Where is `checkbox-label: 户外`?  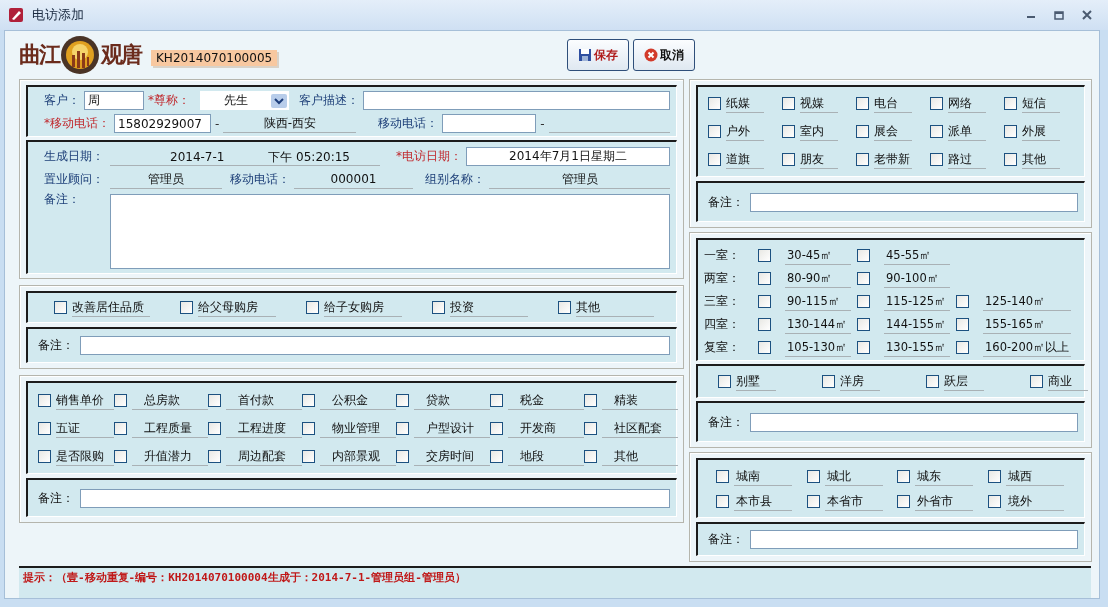 checkbox-label: 户外 is located at coordinates (745, 131).